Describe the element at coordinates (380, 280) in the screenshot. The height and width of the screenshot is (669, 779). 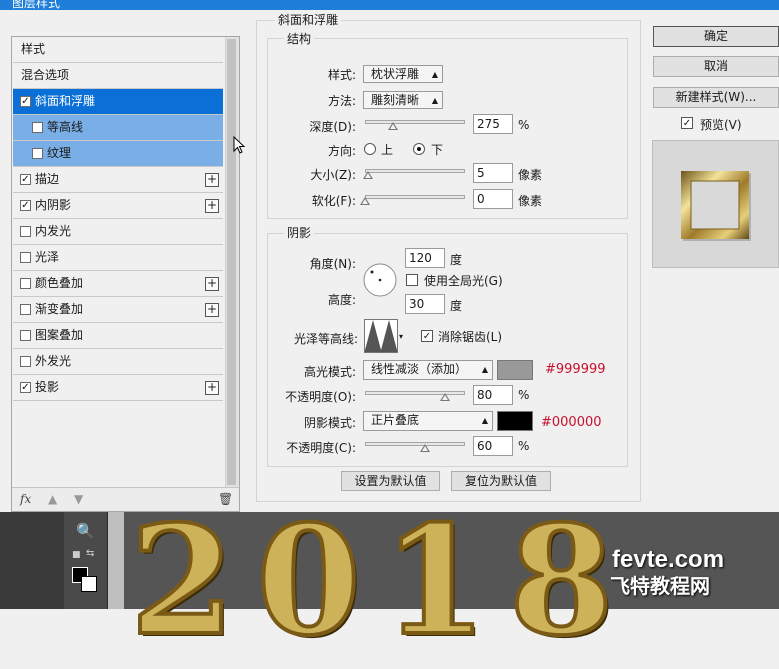
I see `angle-dial` at that location.